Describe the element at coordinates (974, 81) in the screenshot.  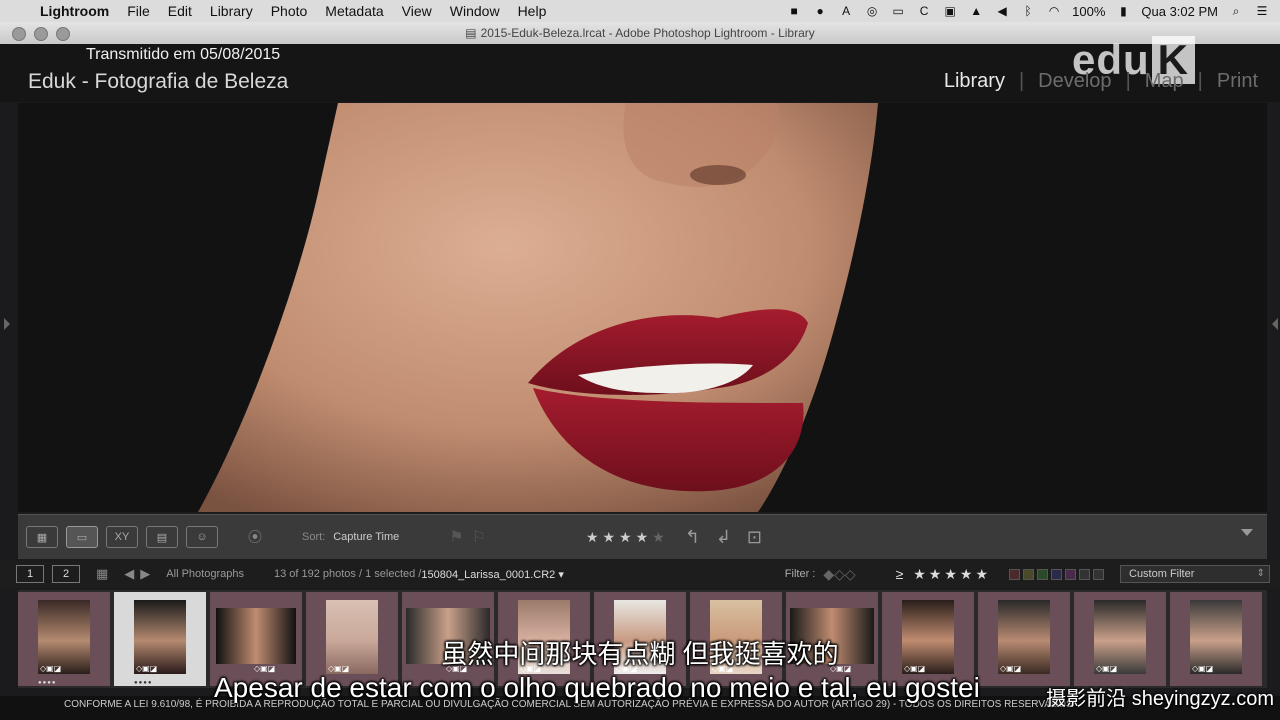
I see `module-library: Library` at that location.